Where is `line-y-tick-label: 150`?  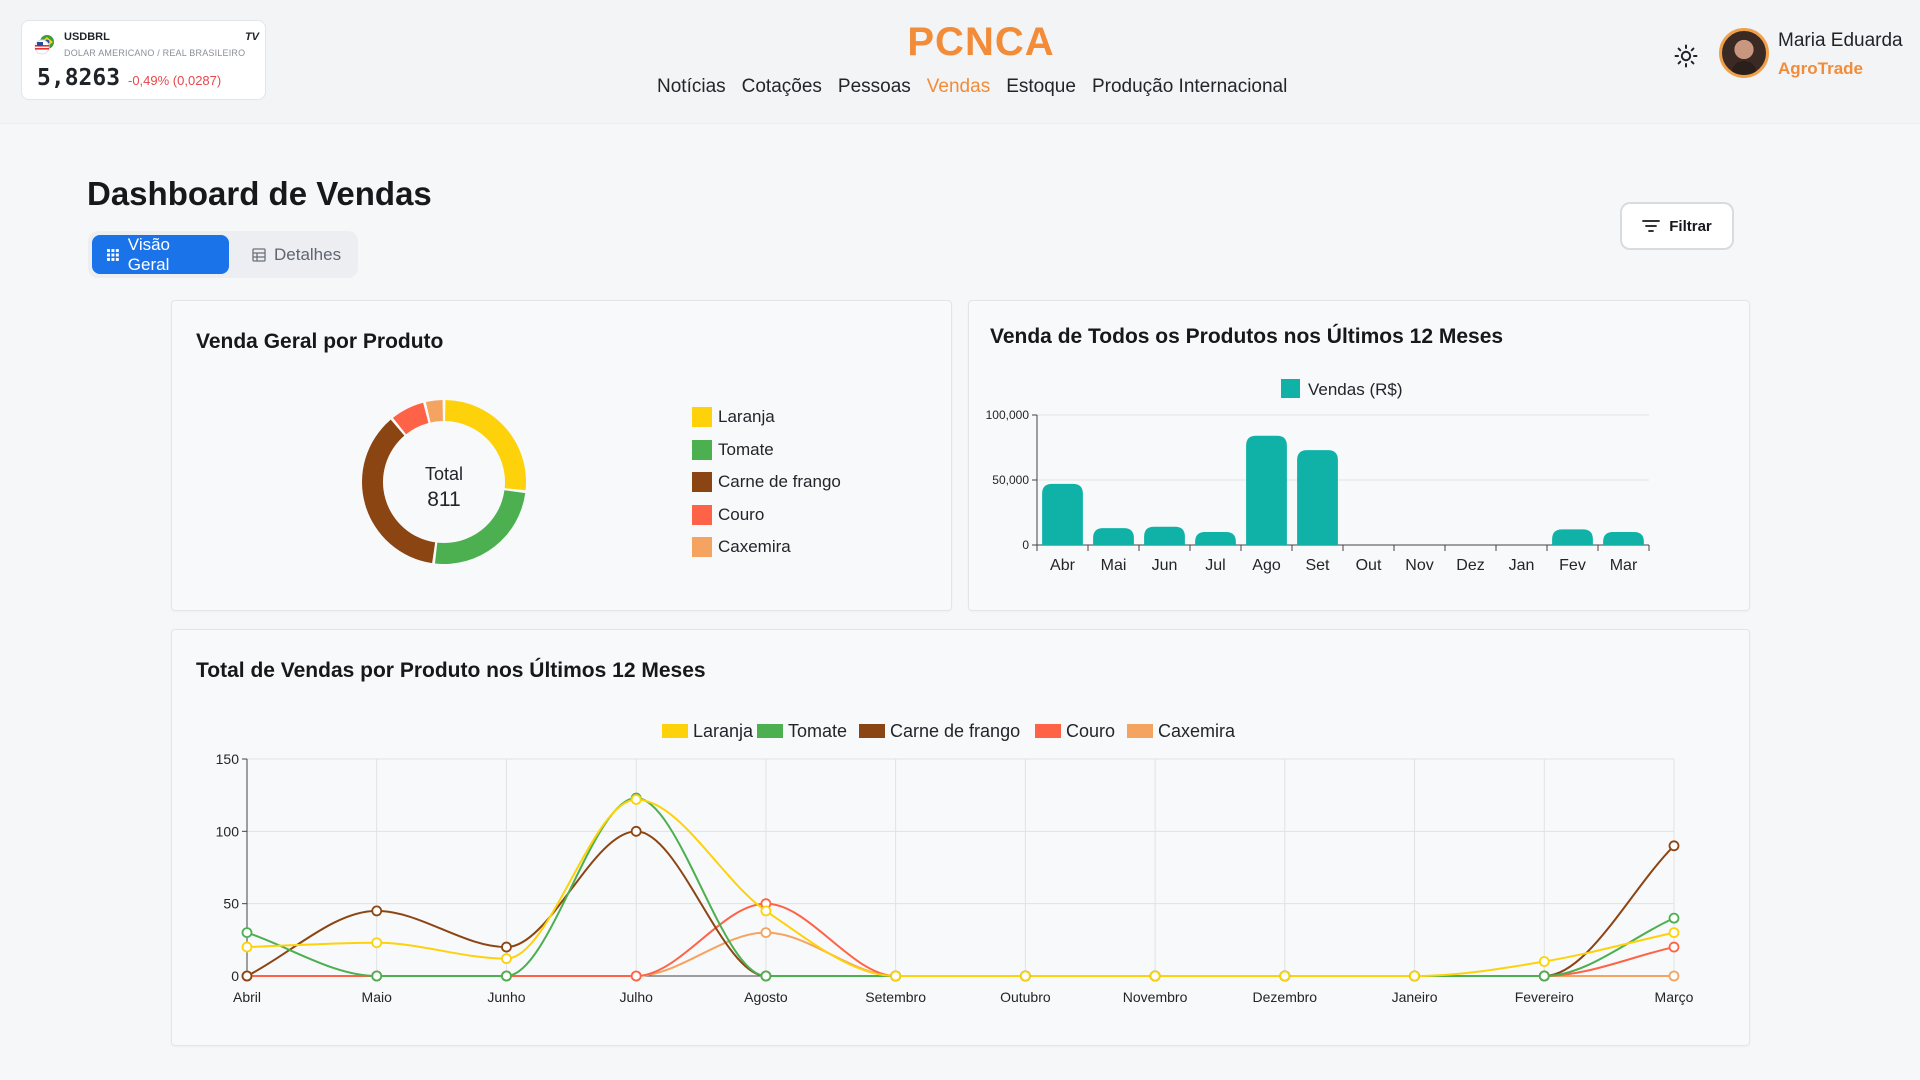
line-y-tick-label: 150 is located at coordinates (228, 759).